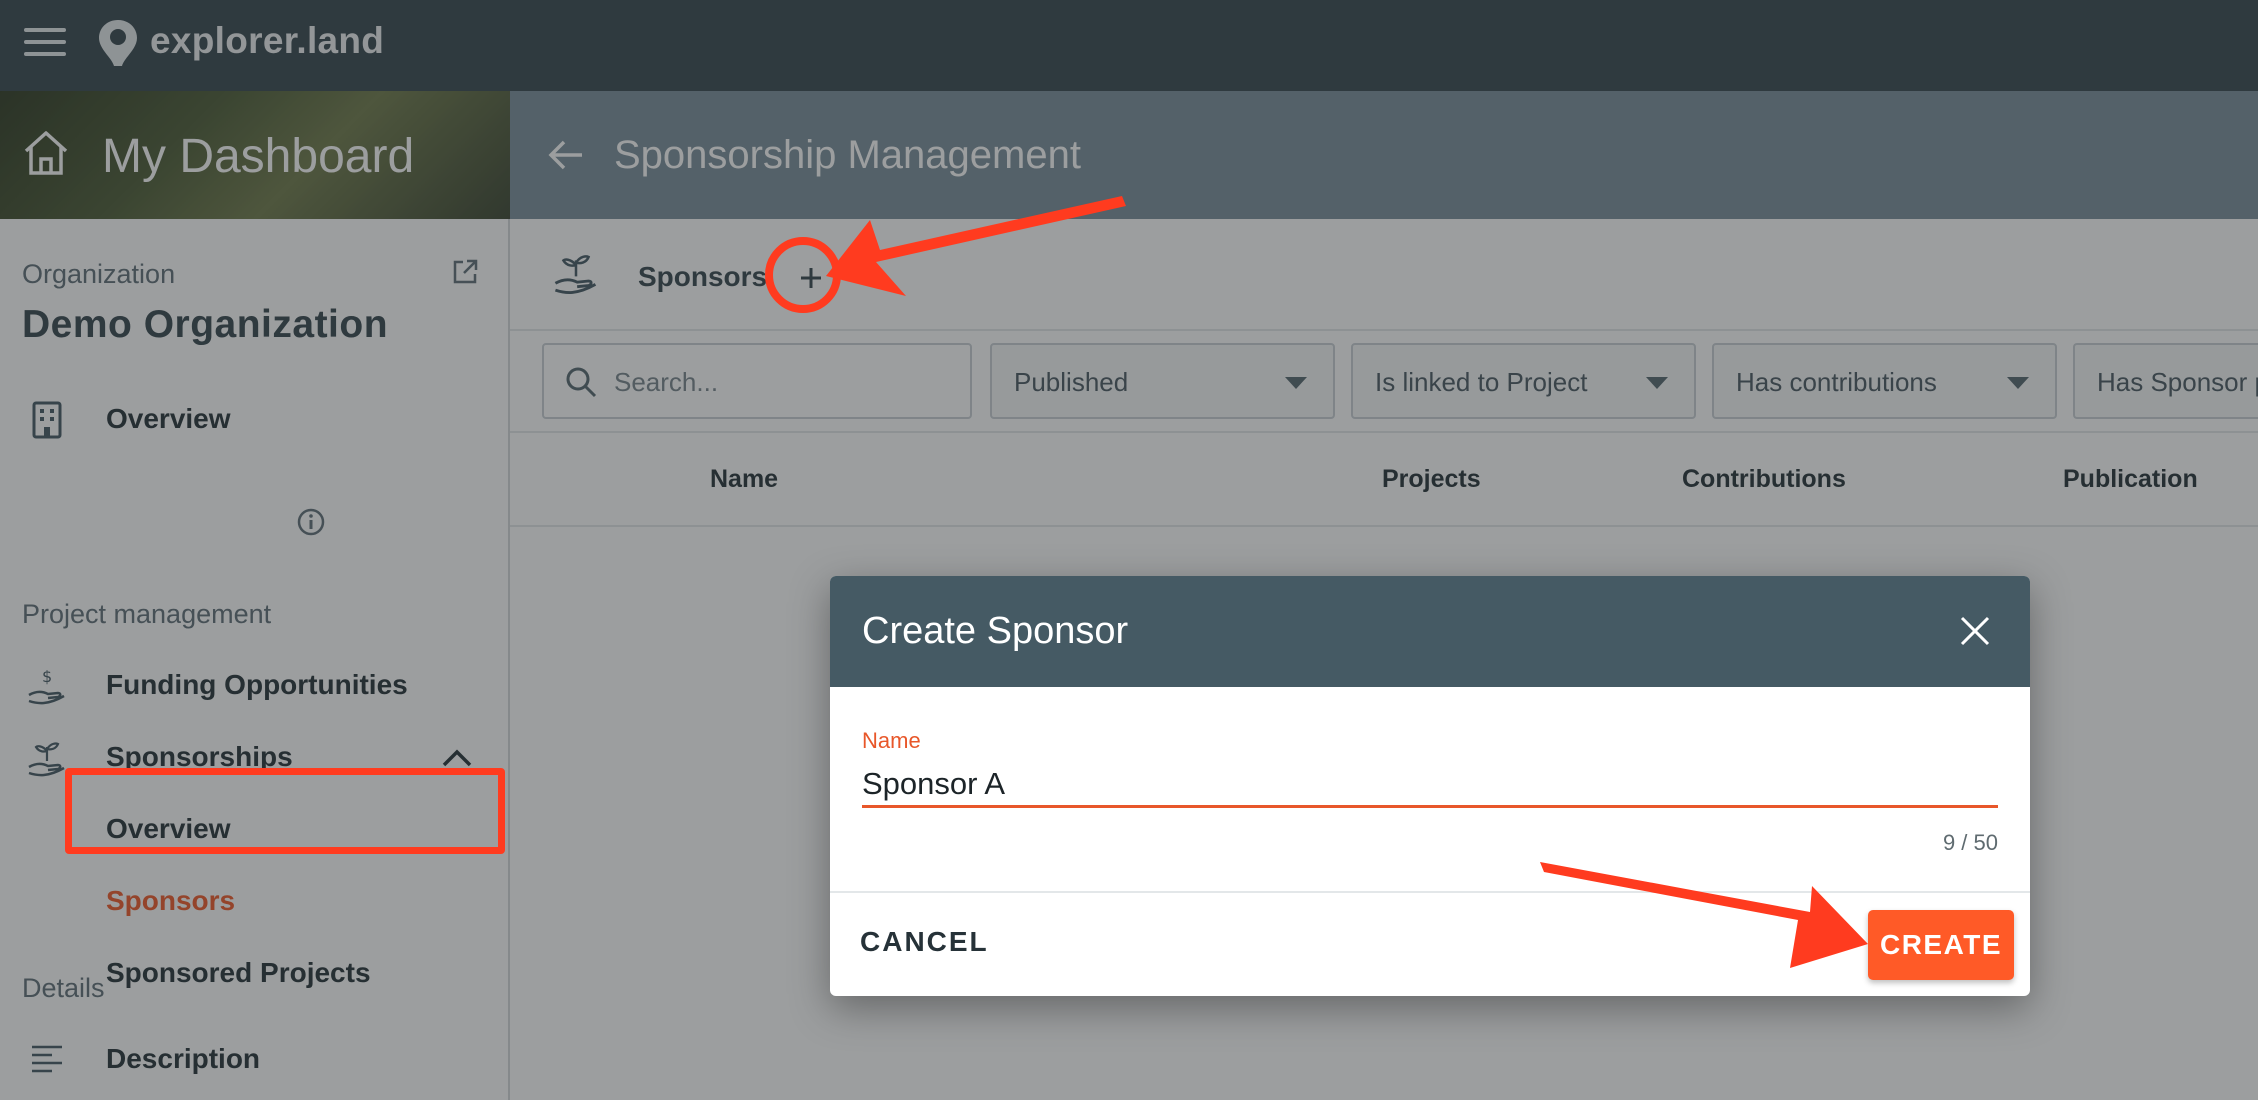 The height and width of the screenshot is (1100, 2258). I want to click on character-counter: 9 / 50, so click(1970, 842).